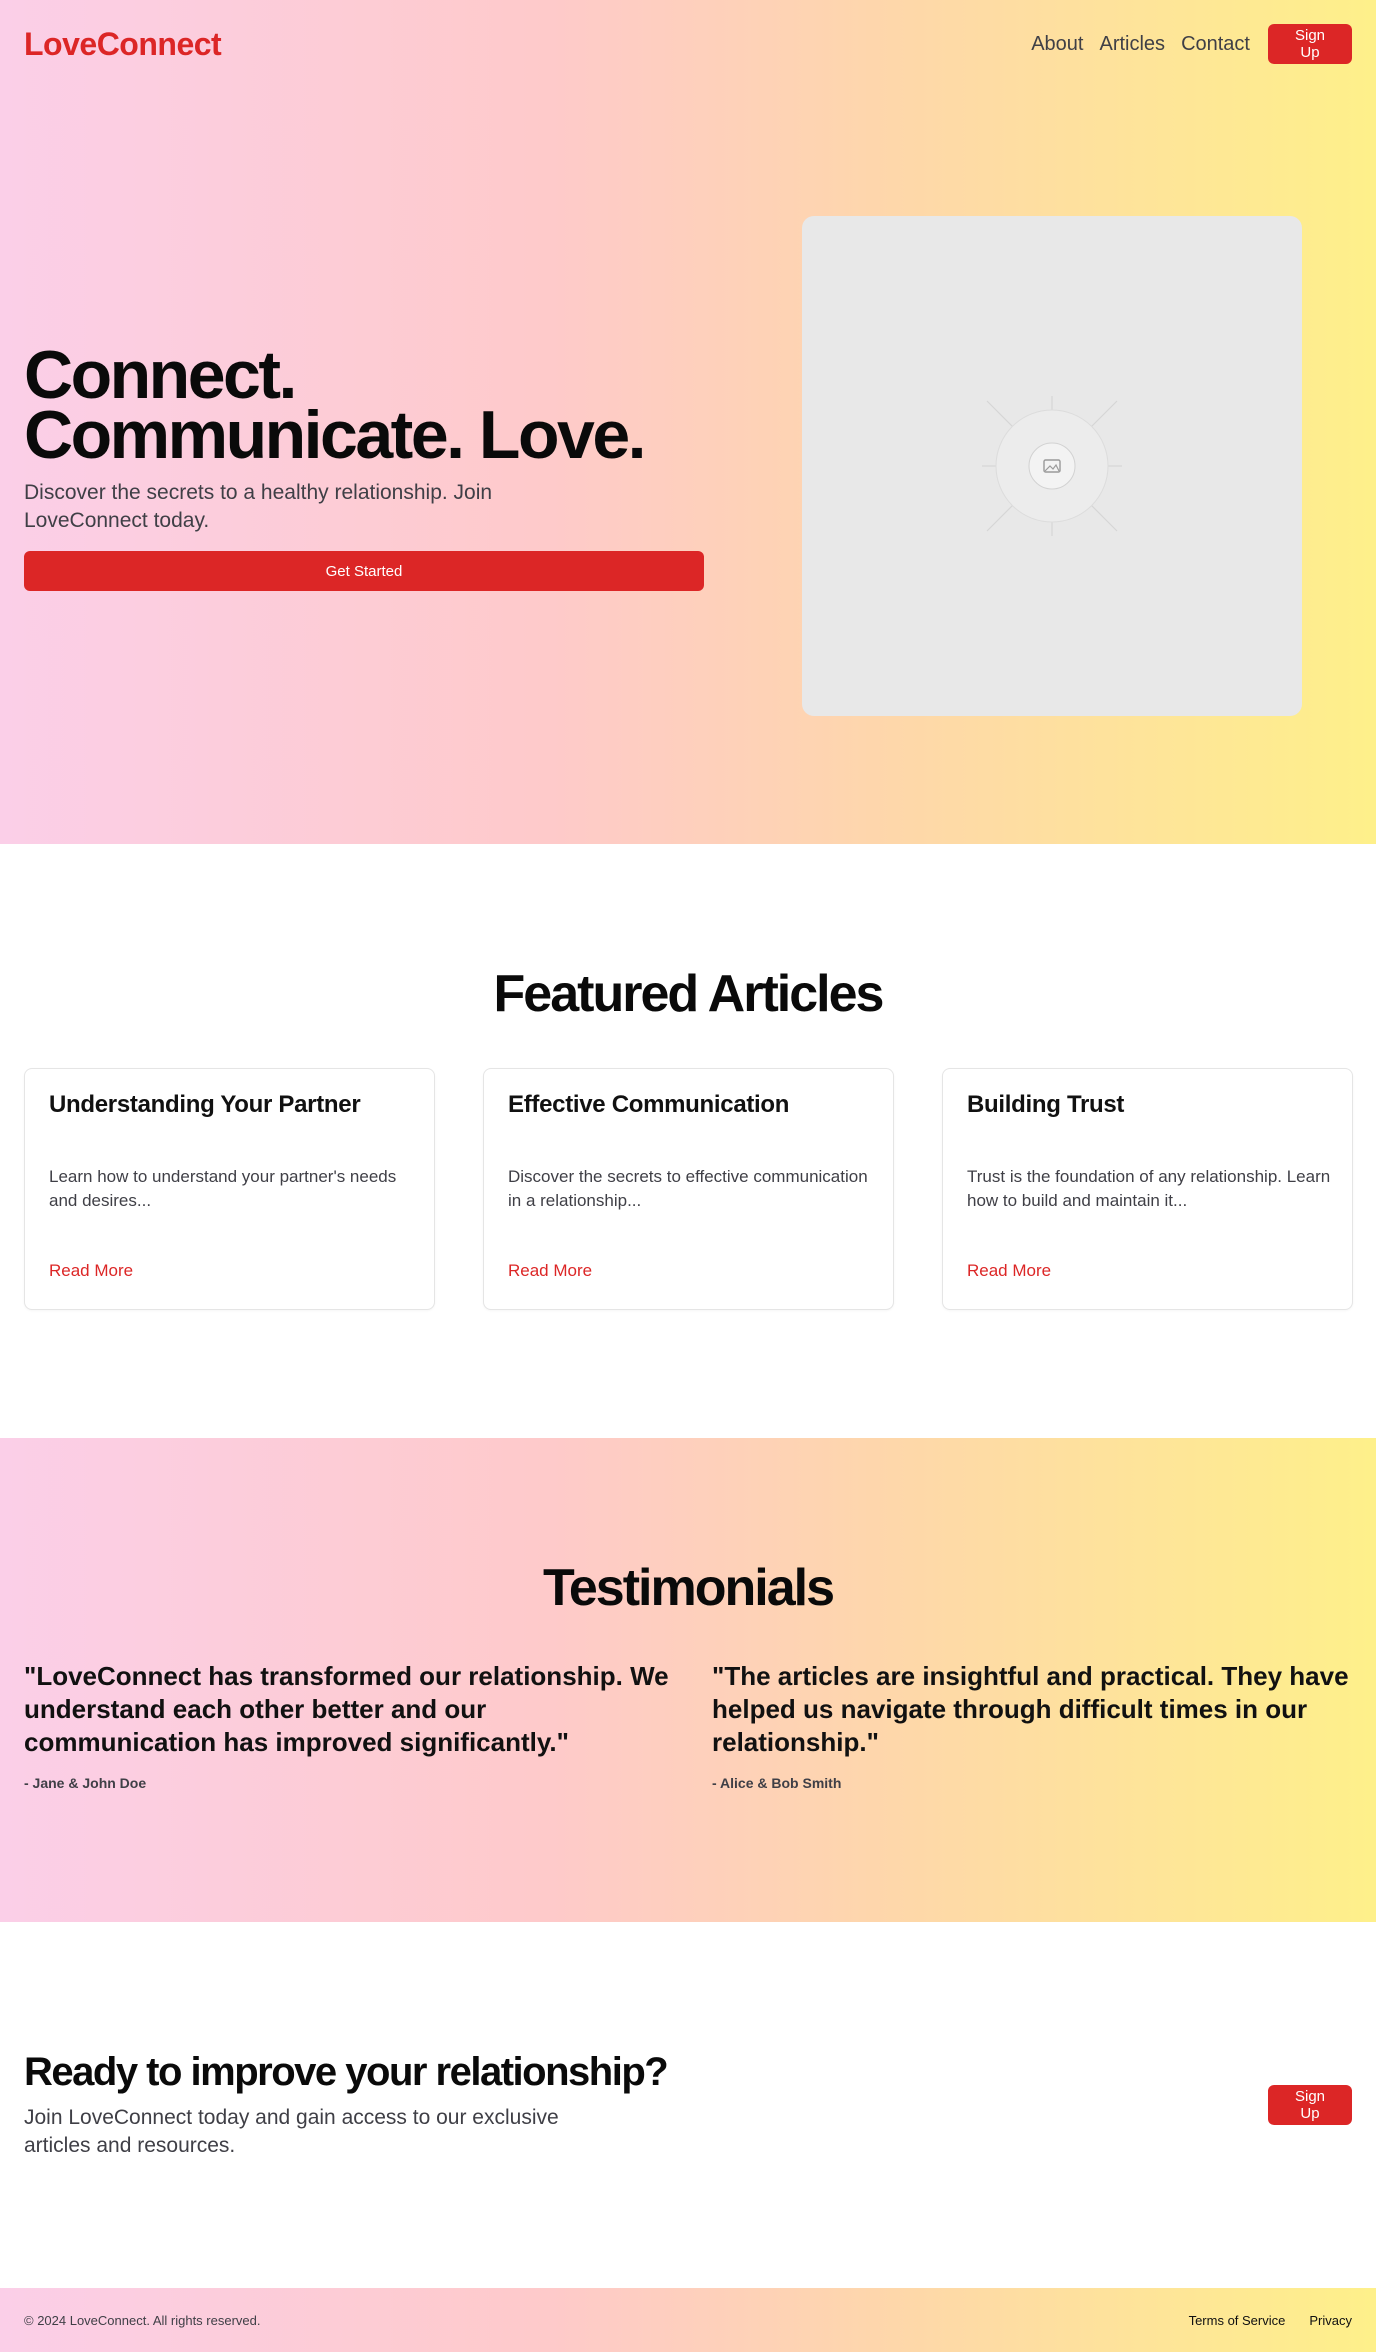 This screenshot has height=2352, width=1376. Describe the element at coordinates (1057, 44) in the screenshot. I see `nav-link-about: About` at that location.